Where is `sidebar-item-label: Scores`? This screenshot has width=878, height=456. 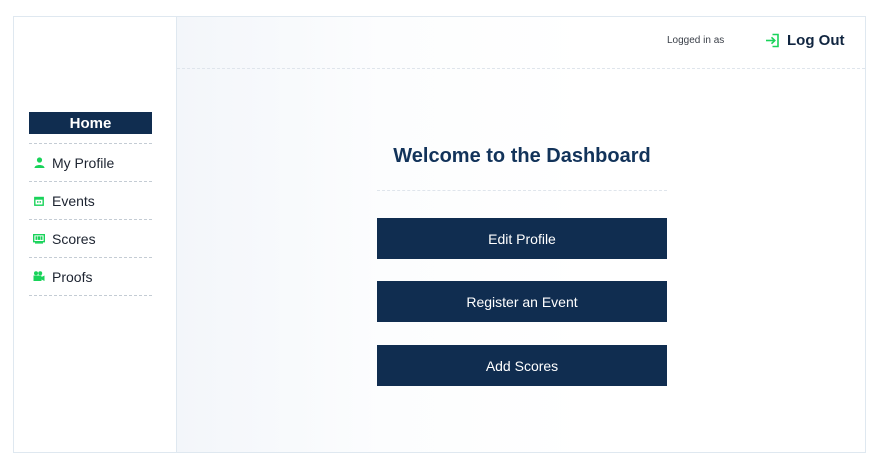
sidebar-item-label: Scores is located at coordinates (74, 238).